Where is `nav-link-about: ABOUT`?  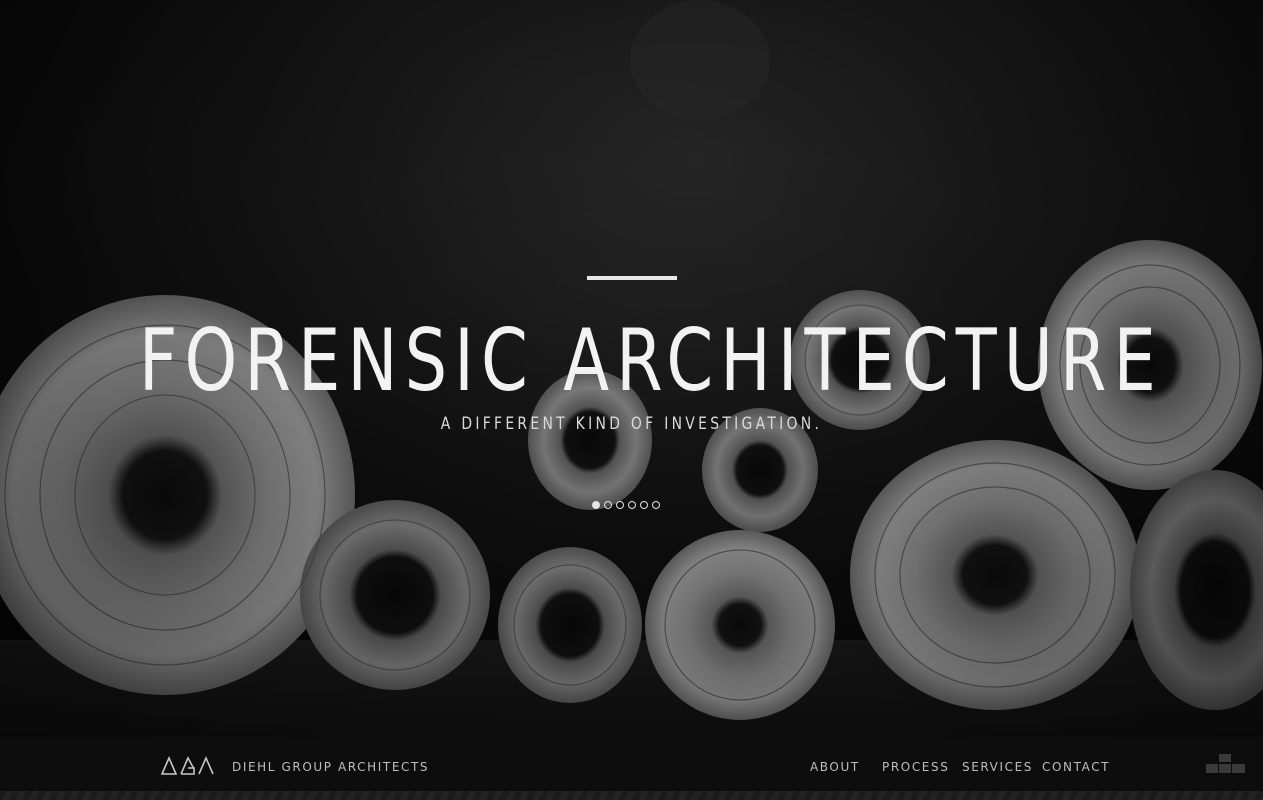 nav-link-about: ABOUT is located at coordinates (835, 767).